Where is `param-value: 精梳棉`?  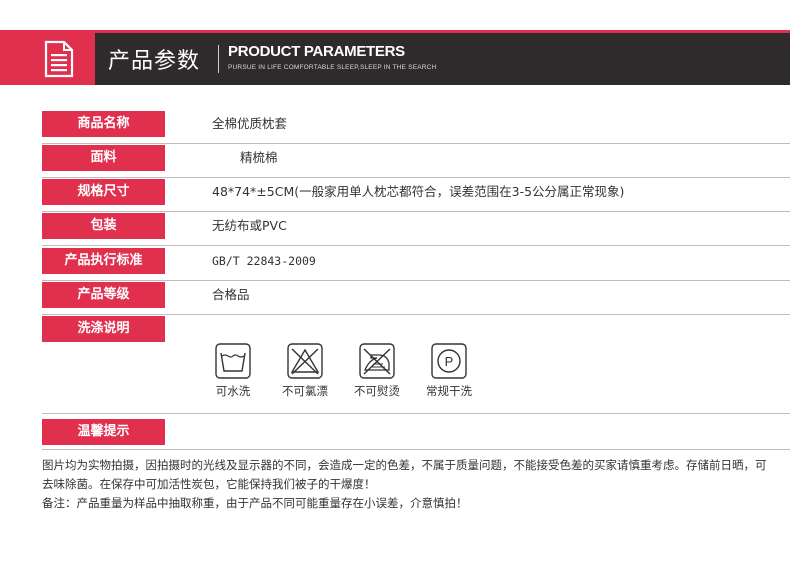 param-value: 精梳棉 is located at coordinates (259, 157).